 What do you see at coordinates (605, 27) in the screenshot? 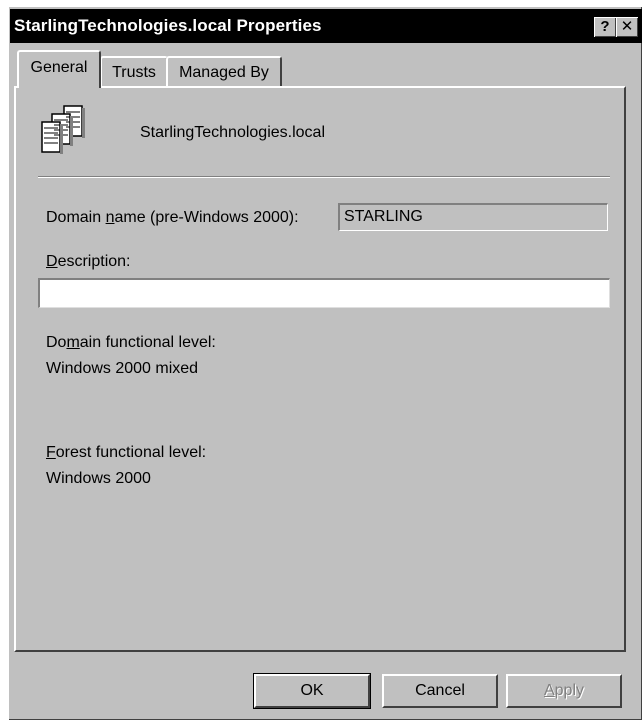
I see `help-button: ?` at bounding box center [605, 27].